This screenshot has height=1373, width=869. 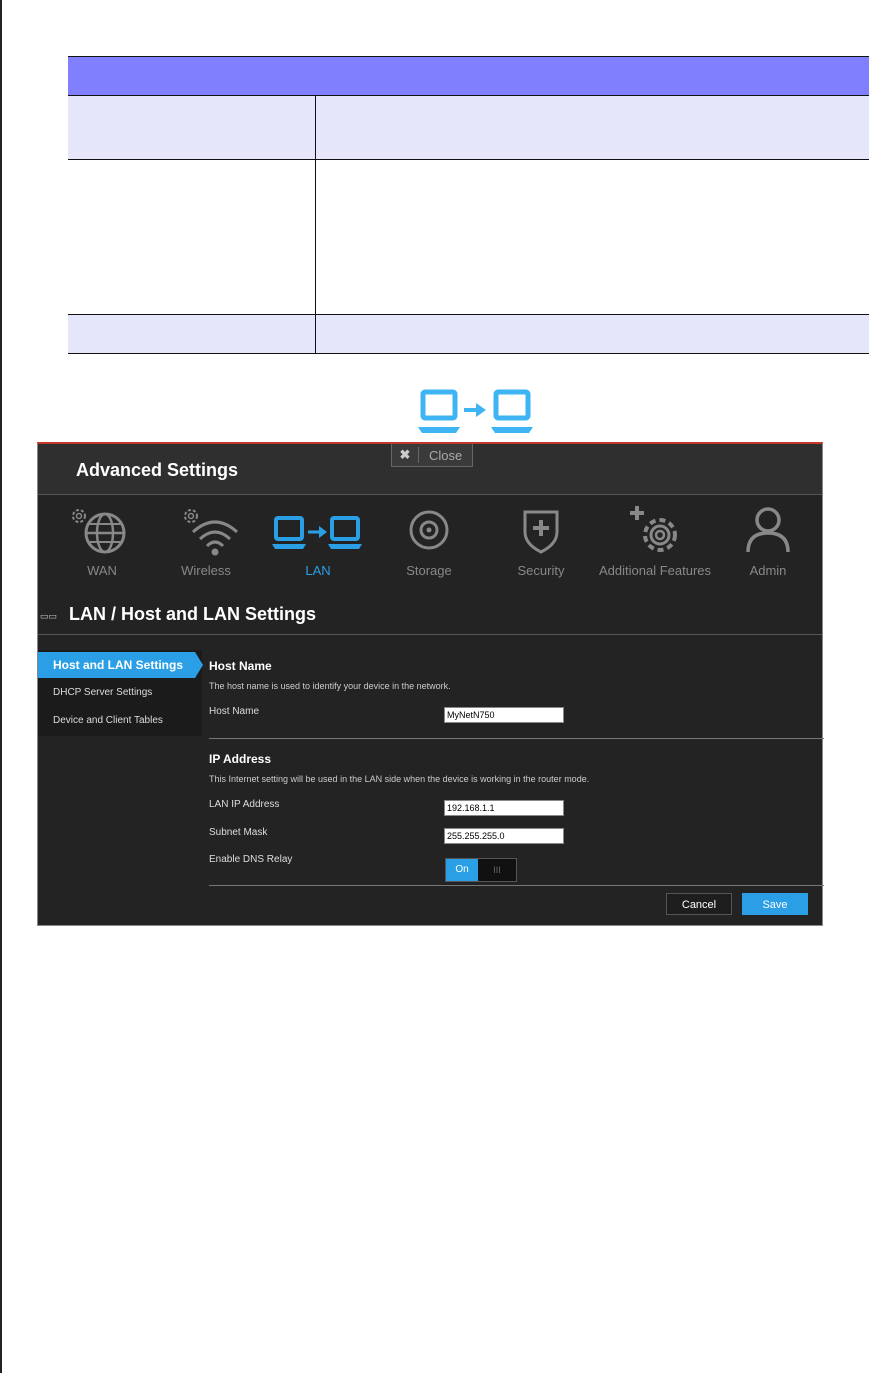 I want to click on lan-ip-label: LAN IP Address, so click(x=244, y=804).